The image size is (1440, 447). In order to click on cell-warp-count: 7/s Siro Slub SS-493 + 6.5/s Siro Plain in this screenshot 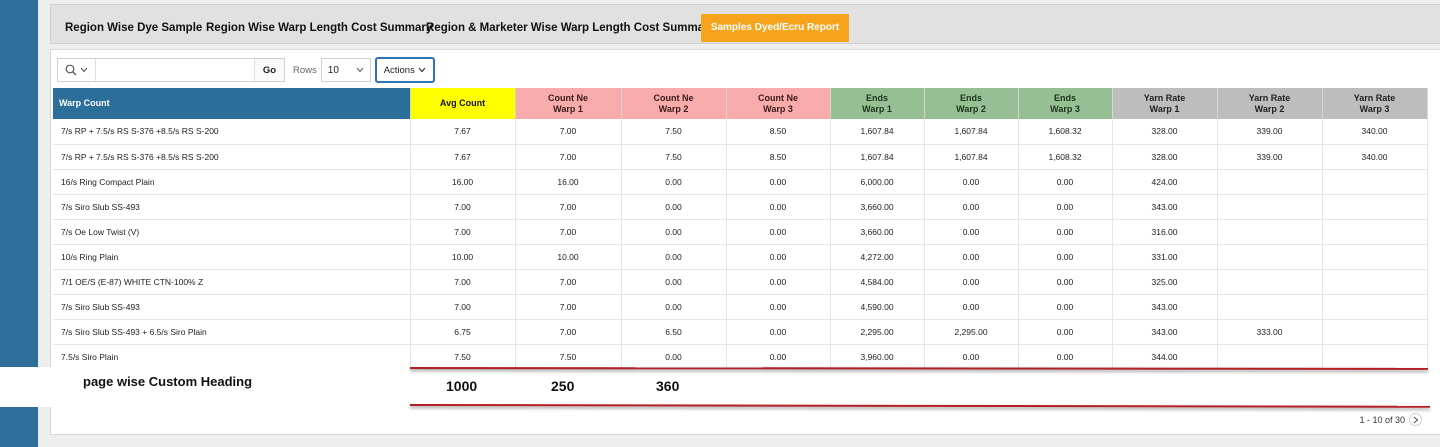, I will do `click(232, 332)`.